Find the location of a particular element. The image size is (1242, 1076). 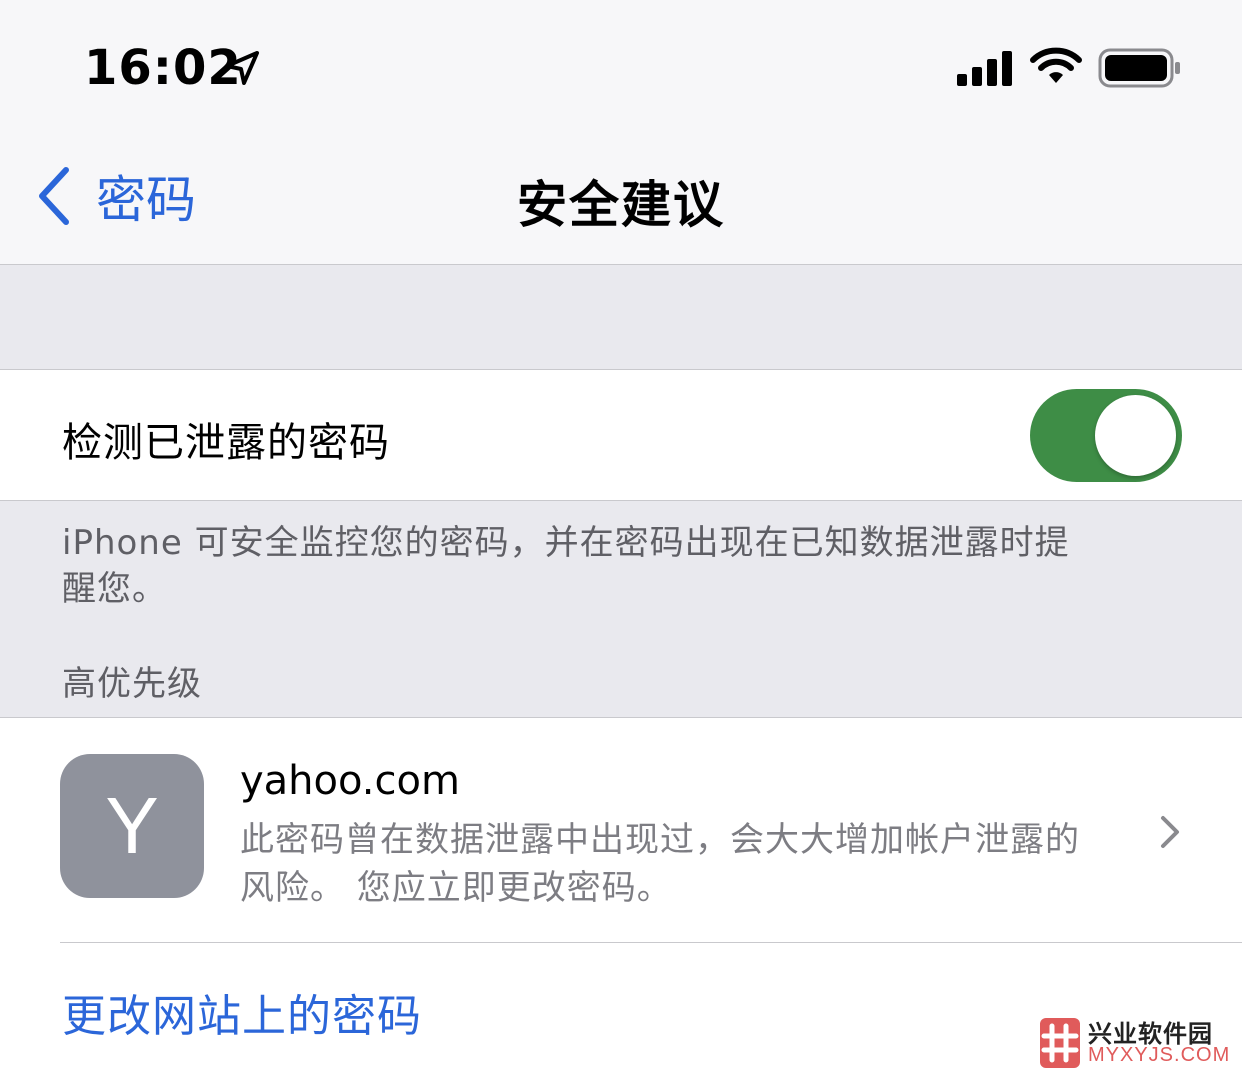

detect-compromised-passwords-row: 检测已泄露的密码 is located at coordinates (621, 435).